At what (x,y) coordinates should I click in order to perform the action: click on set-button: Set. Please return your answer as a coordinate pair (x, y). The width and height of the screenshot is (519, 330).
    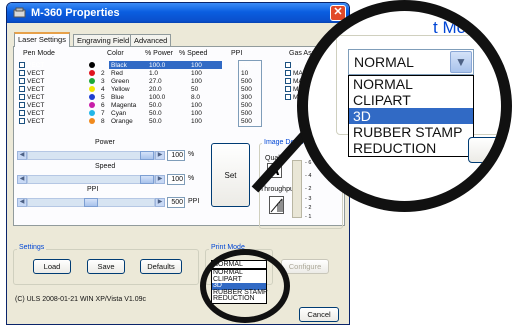
    Looking at the image, I should click on (230, 175).